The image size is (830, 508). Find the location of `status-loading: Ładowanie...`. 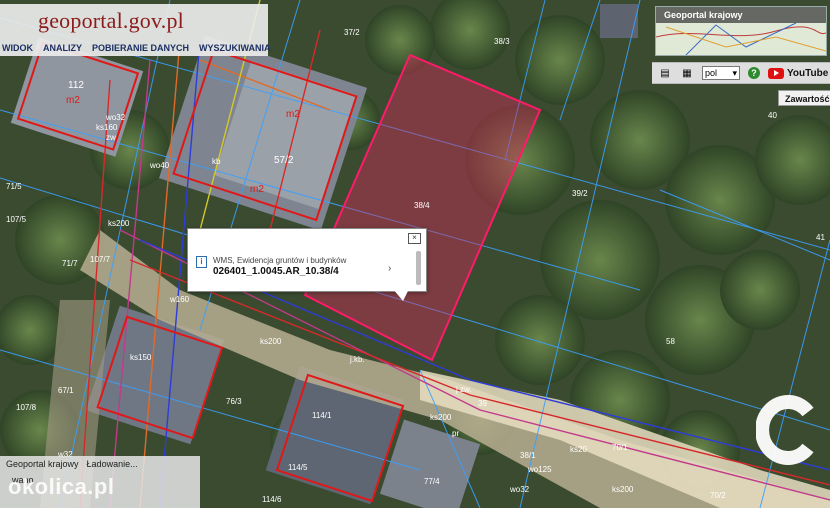

status-loading: Ładowanie... is located at coordinates (112, 464).